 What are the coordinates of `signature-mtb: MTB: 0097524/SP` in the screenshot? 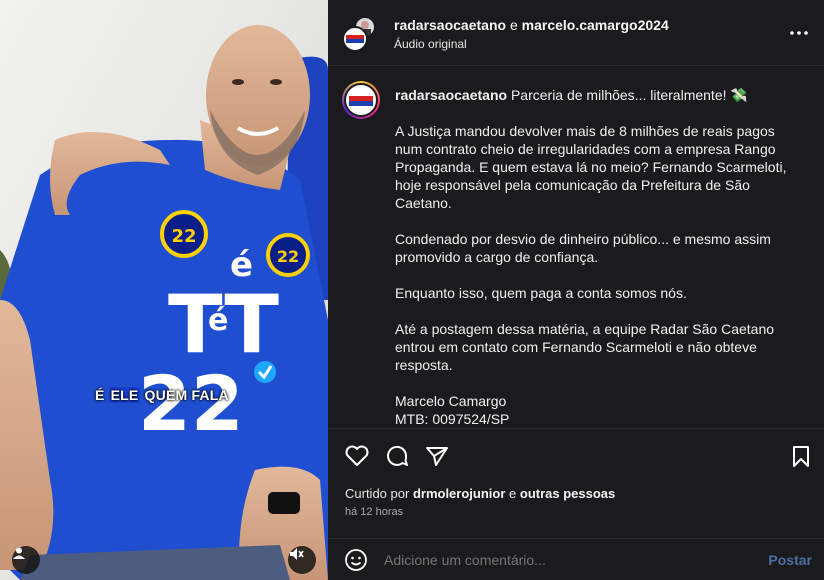 It's located at (452, 419).